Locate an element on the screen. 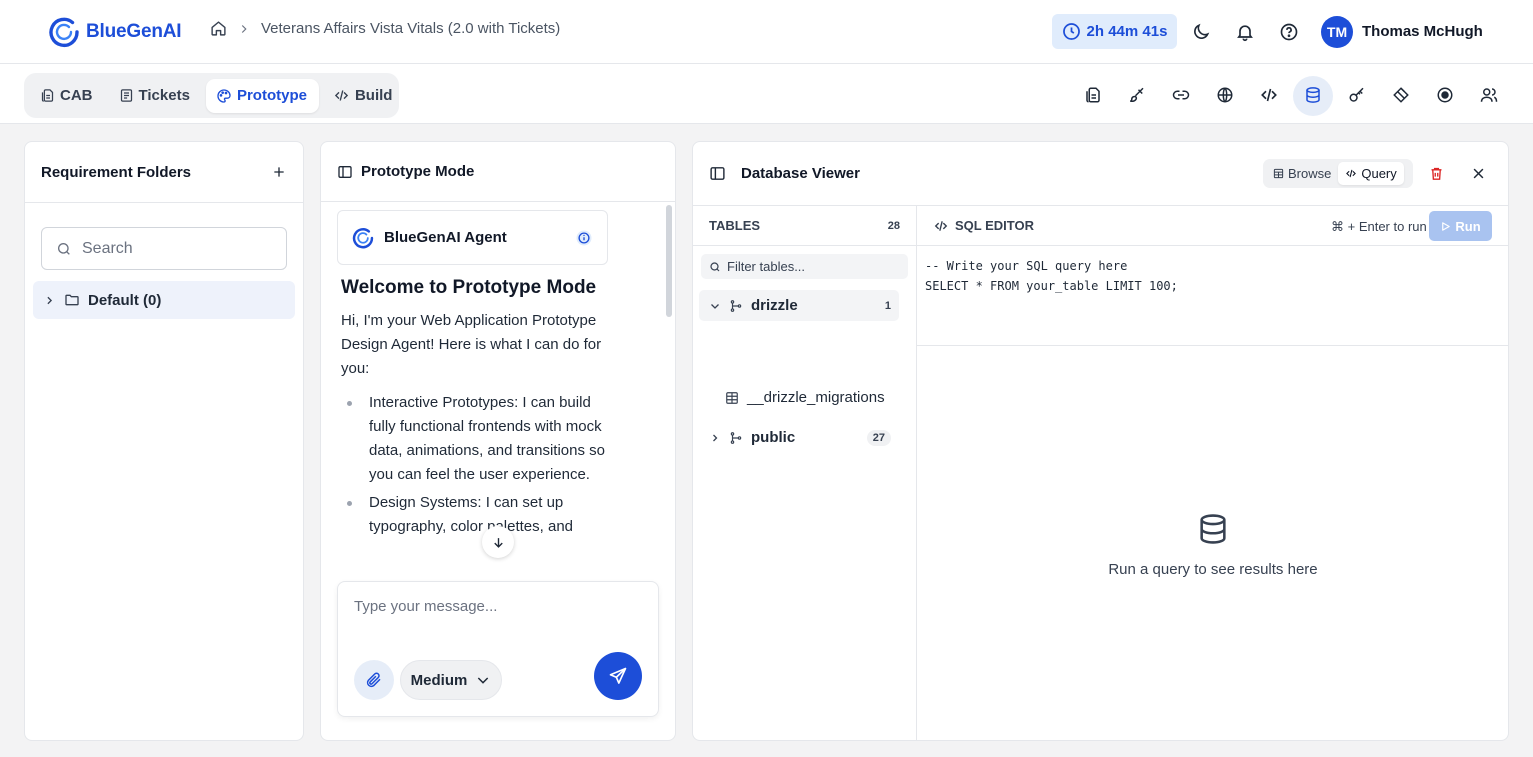 The height and width of the screenshot is (757, 1533). help-icon is located at coordinates (1289, 32).